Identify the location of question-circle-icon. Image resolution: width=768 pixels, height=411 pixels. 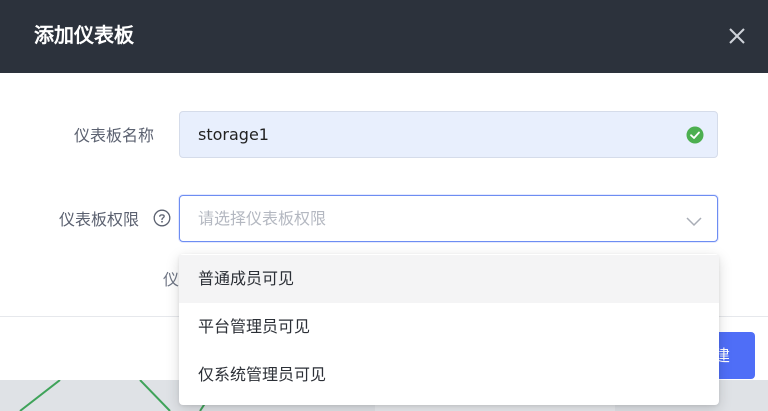
(162, 218).